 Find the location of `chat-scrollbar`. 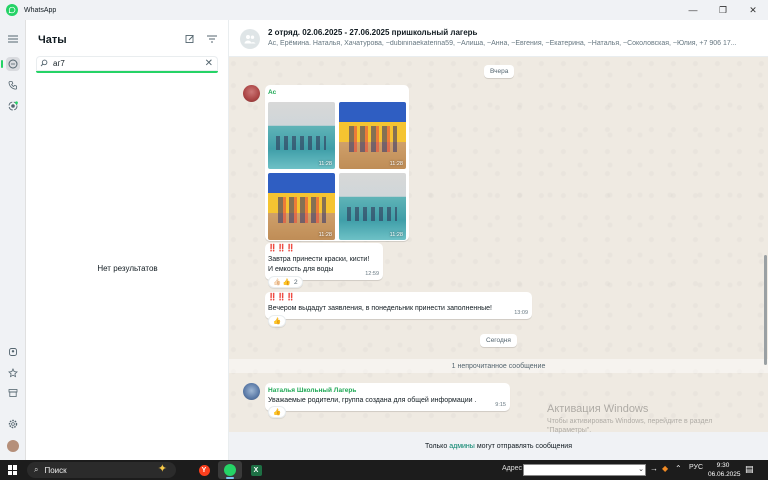

chat-scrollbar is located at coordinates (765, 310).